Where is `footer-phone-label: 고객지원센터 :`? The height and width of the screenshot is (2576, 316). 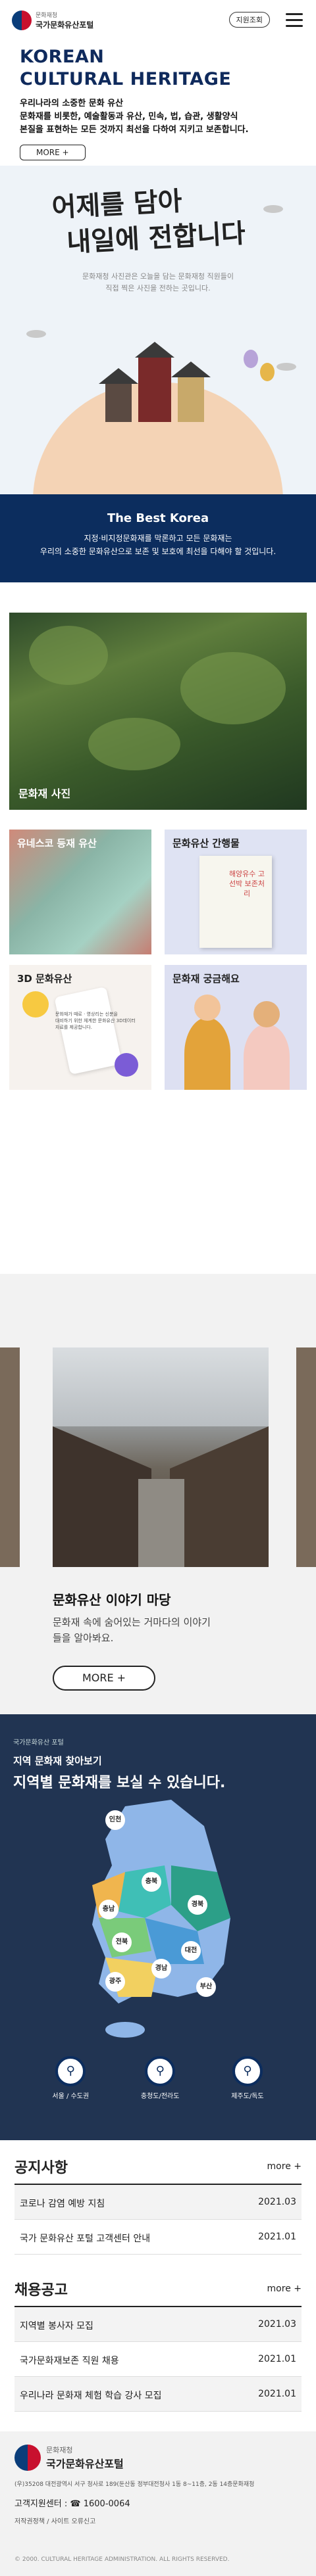 footer-phone-label: 고객지원센터 : is located at coordinates (41, 2504).